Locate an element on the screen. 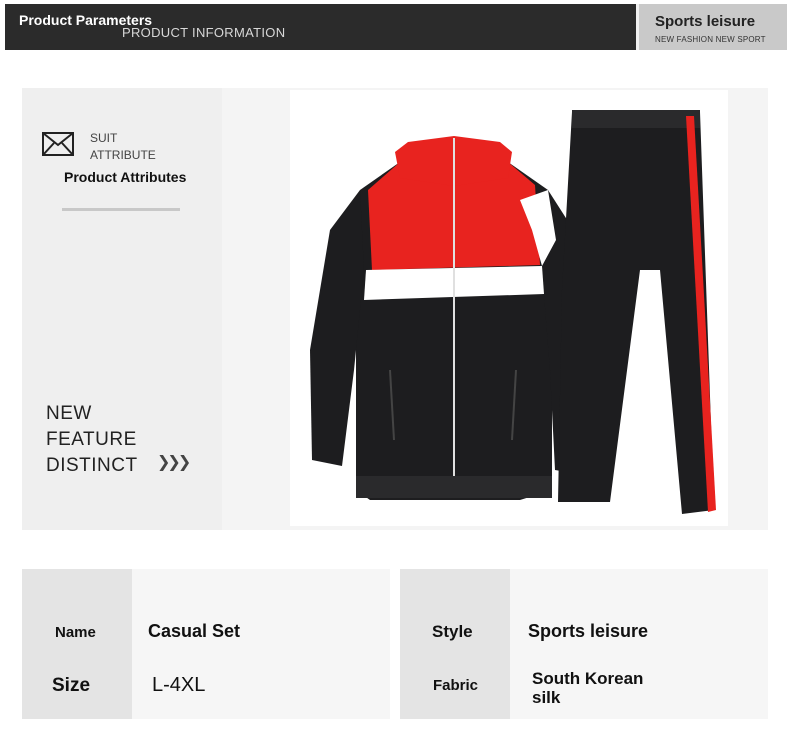  spec-label-column is located at coordinates (455, 644).